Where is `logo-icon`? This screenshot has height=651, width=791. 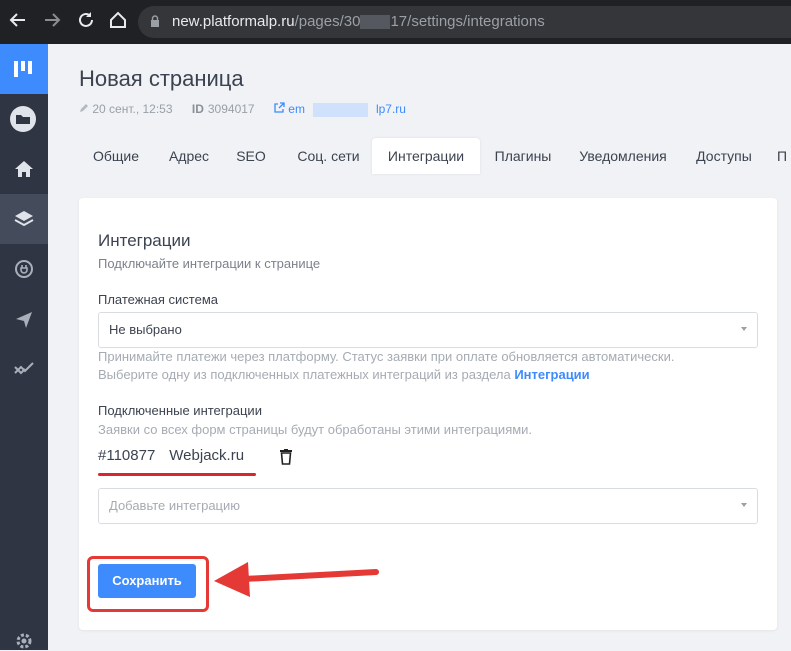
logo-icon is located at coordinates (23, 69).